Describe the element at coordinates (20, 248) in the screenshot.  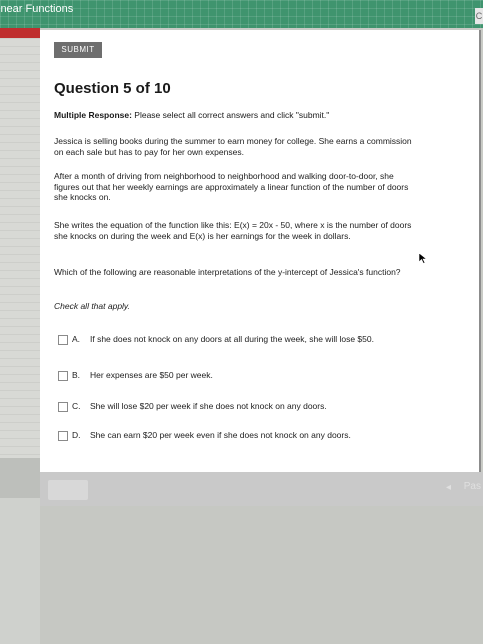
I see `left-sidebar-lines` at that location.